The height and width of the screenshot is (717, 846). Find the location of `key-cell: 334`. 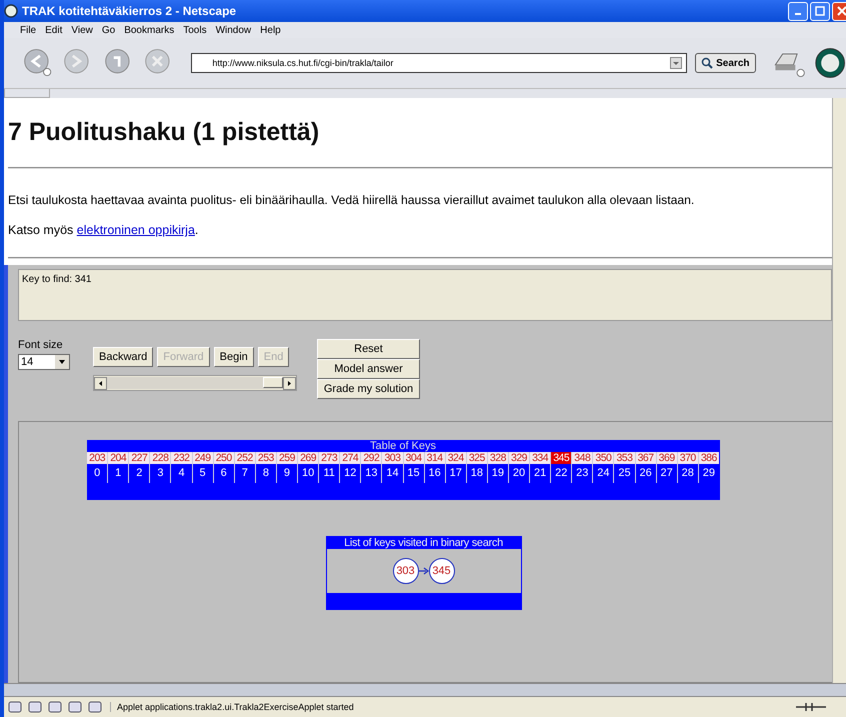

key-cell: 334 is located at coordinates (540, 458).